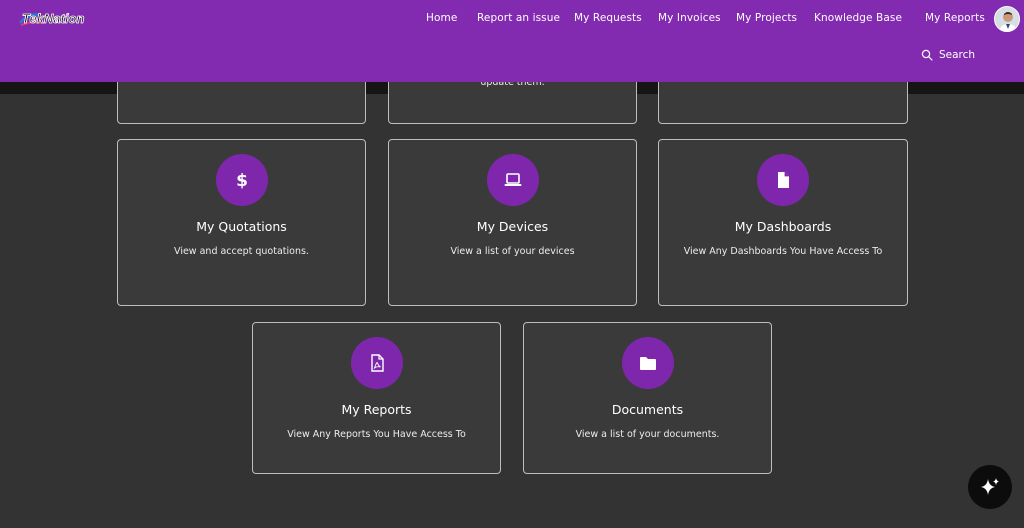 The width and height of the screenshot is (1024, 528). What do you see at coordinates (518, 18) in the screenshot?
I see `nav-report-an-issue: Report an issue` at bounding box center [518, 18].